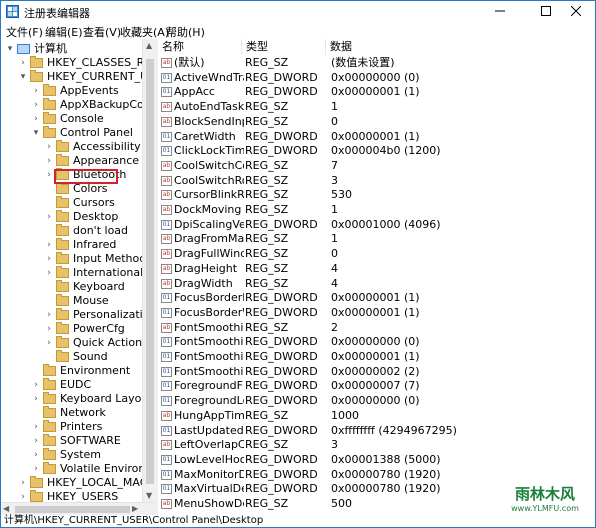 This screenshot has width=596, height=528. Describe the element at coordinates (71, 91) in the screenshot. I see `tree-node: › AppEvents` at that location.